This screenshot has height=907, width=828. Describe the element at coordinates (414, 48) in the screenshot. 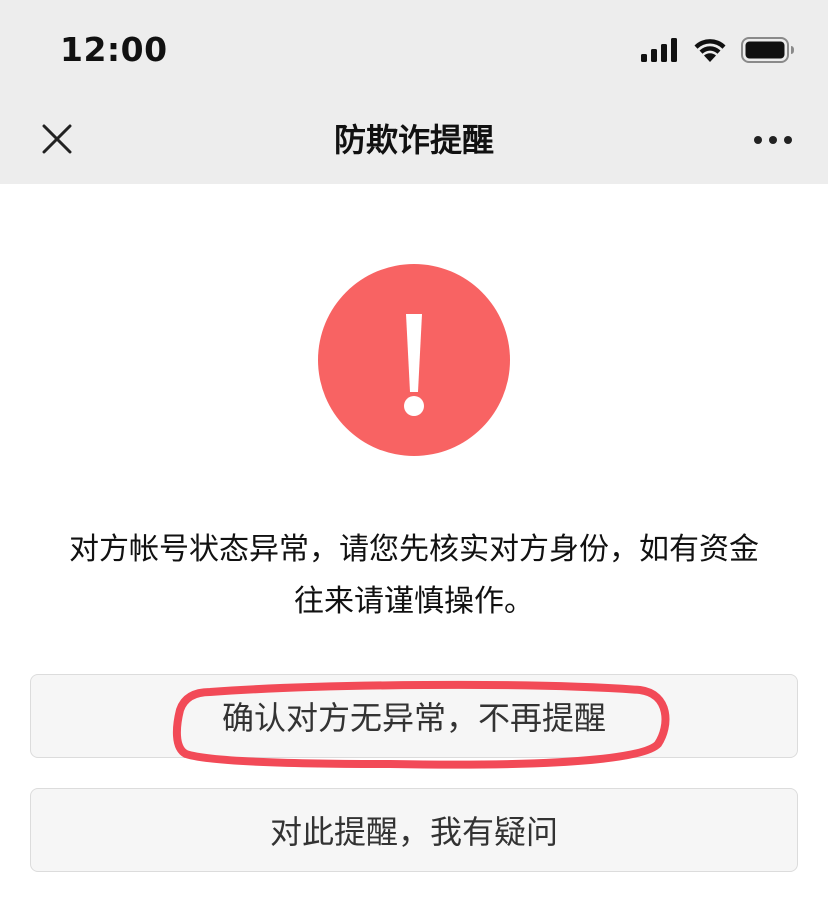

I see `status-bar: 12:00` at that location.